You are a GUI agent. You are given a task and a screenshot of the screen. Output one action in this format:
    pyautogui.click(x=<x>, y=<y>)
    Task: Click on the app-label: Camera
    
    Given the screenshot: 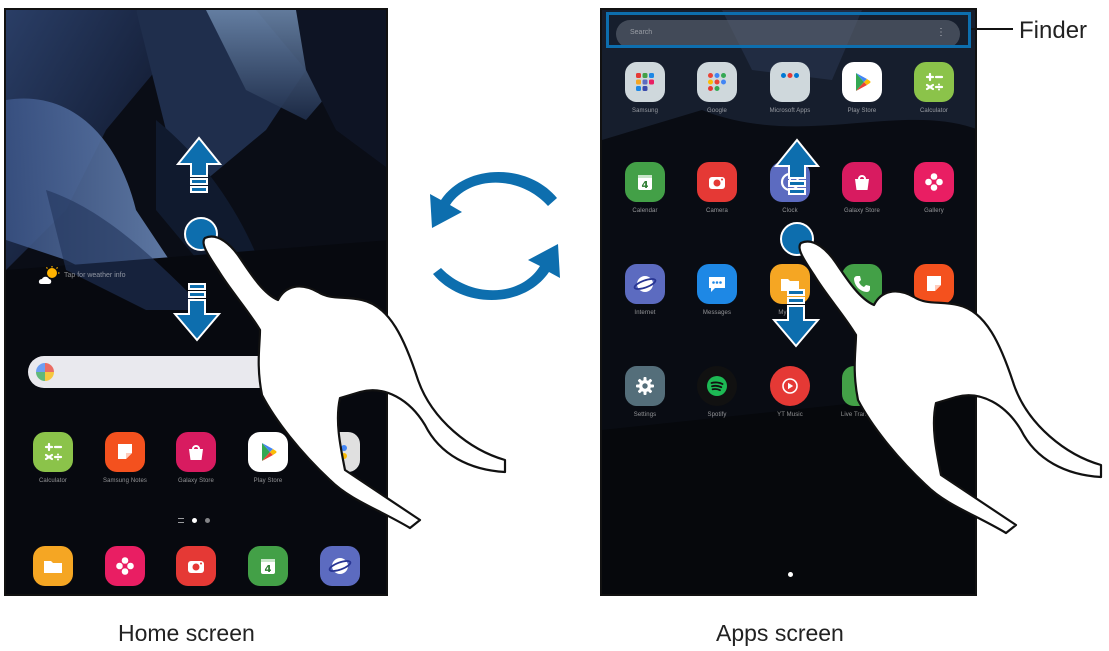 What is the action you would take?
    pyautogui.click(x=717, y=211)
    